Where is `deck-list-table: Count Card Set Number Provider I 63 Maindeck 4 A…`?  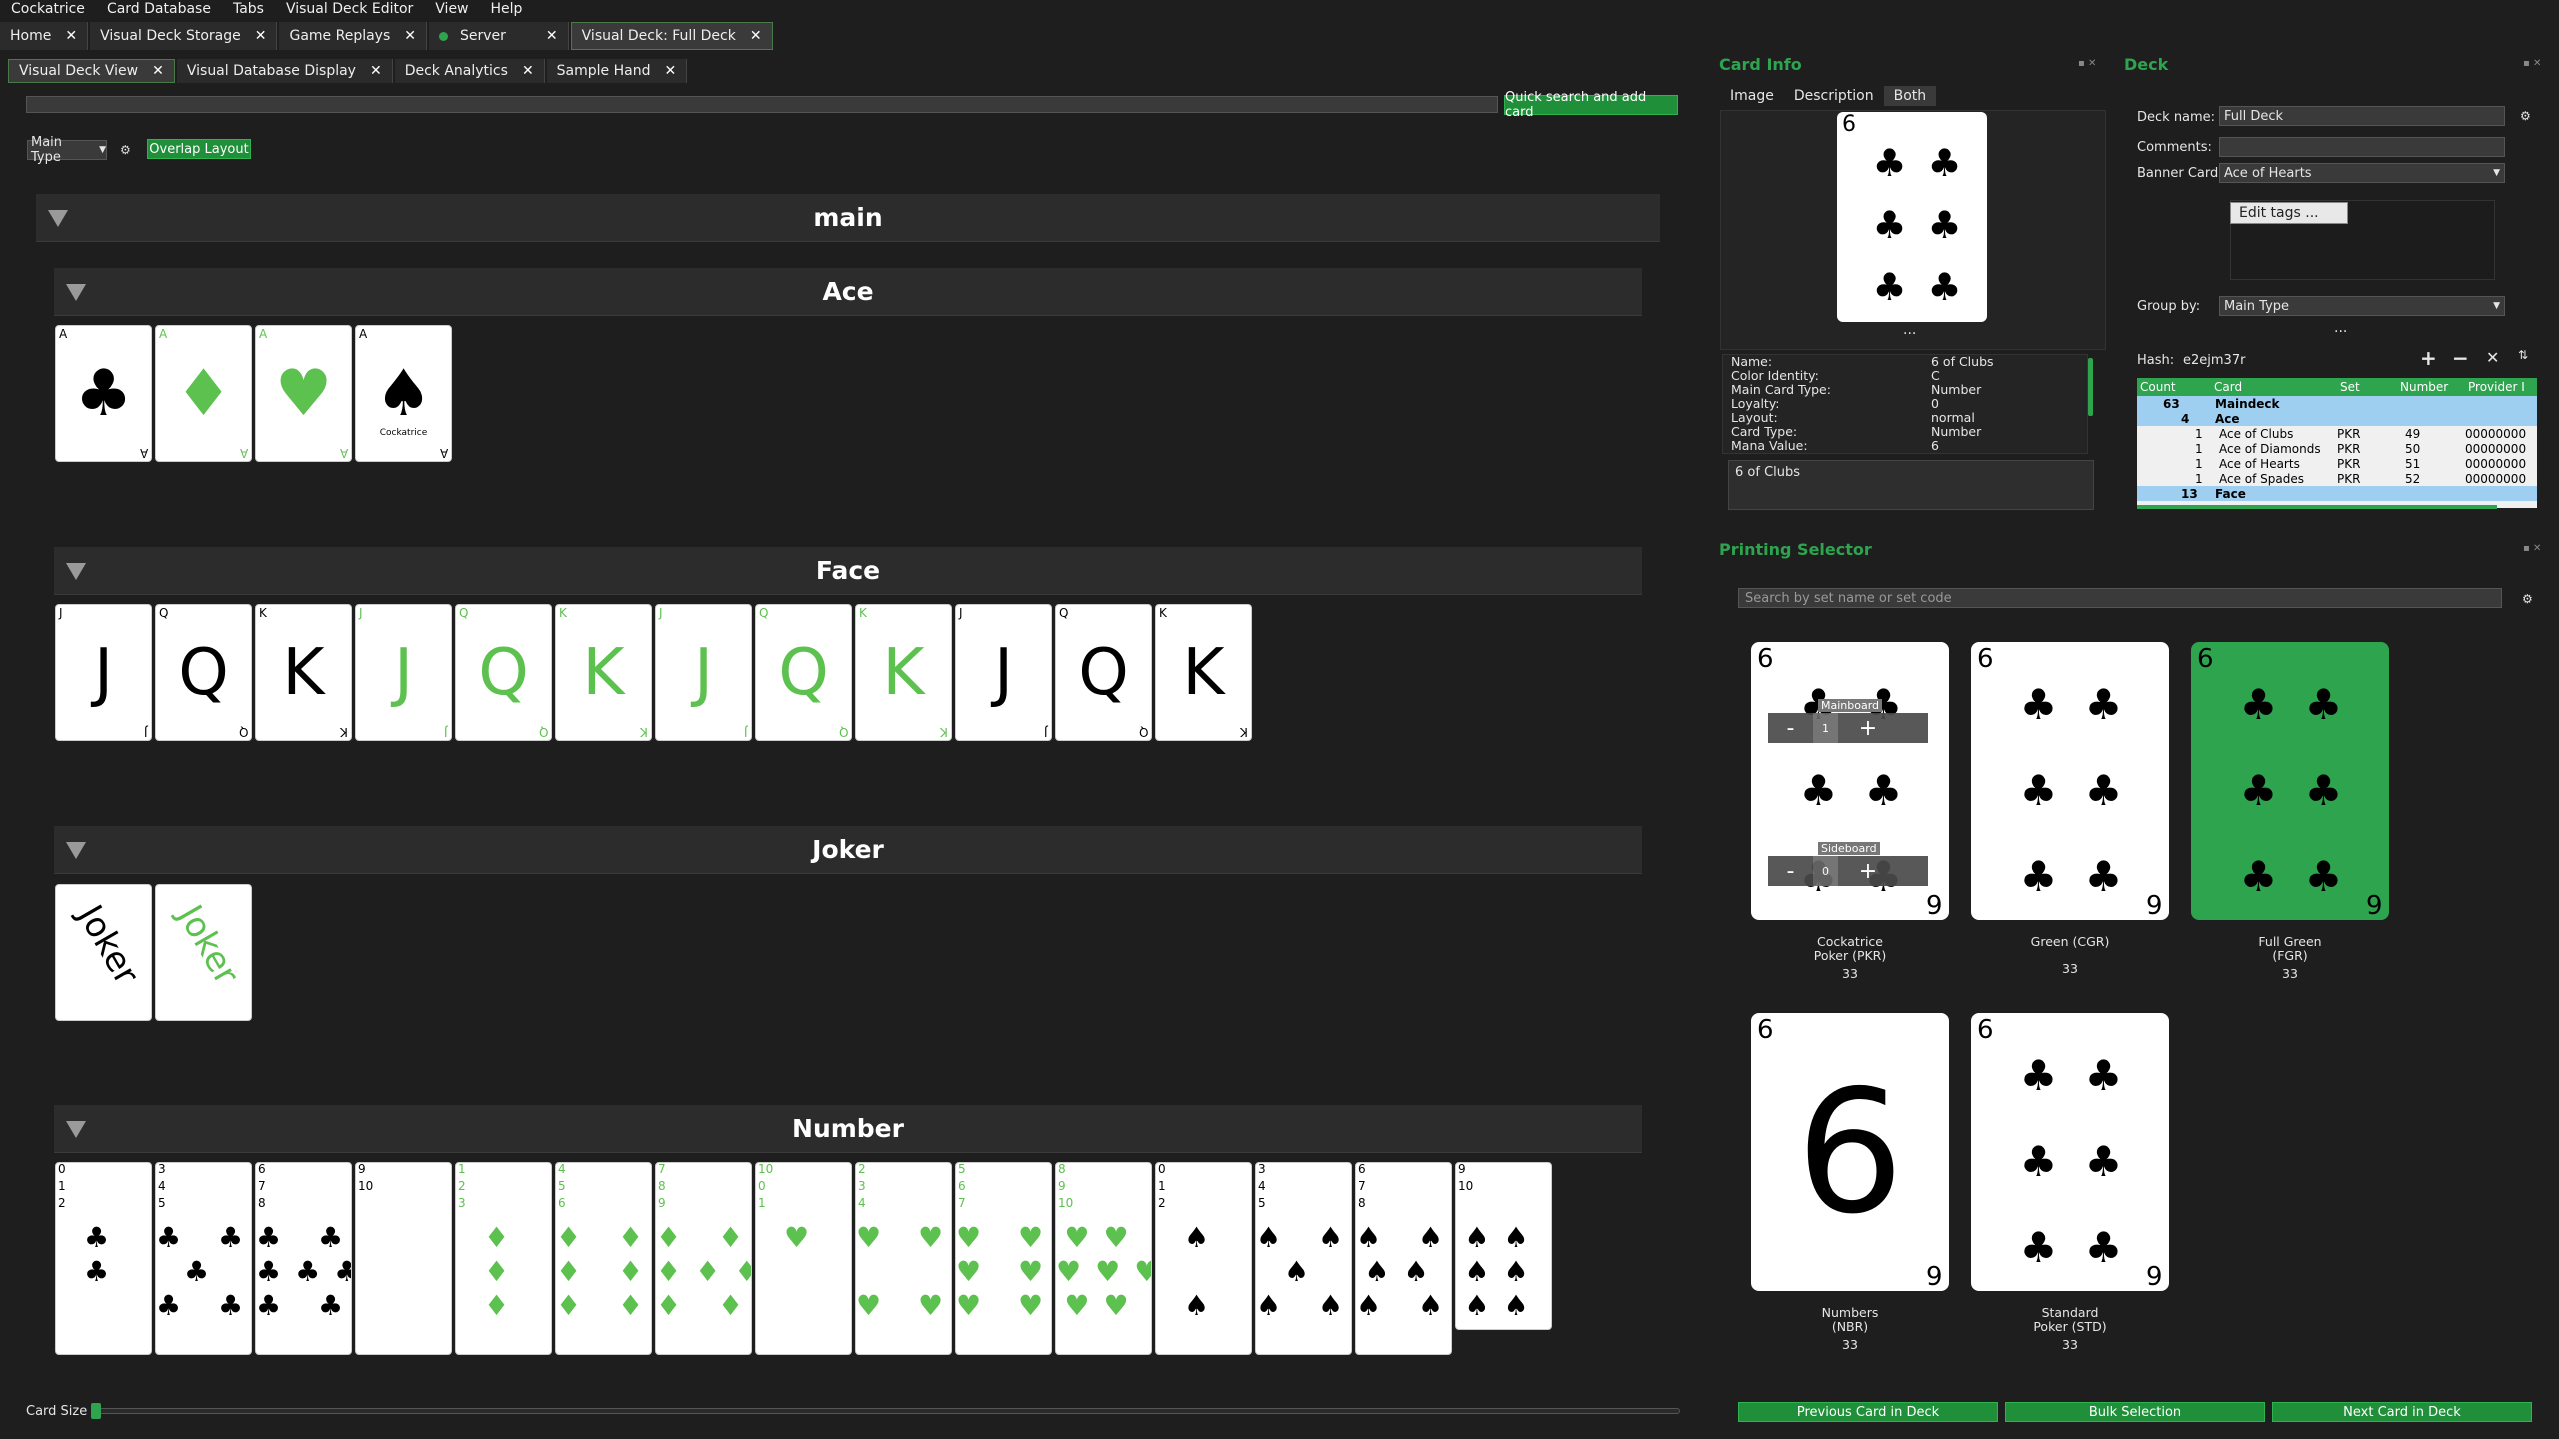 deck-list-table: Count Card Set Number Provider I 63 Maindeck 4 A… is located at coordinates (2337, 443).